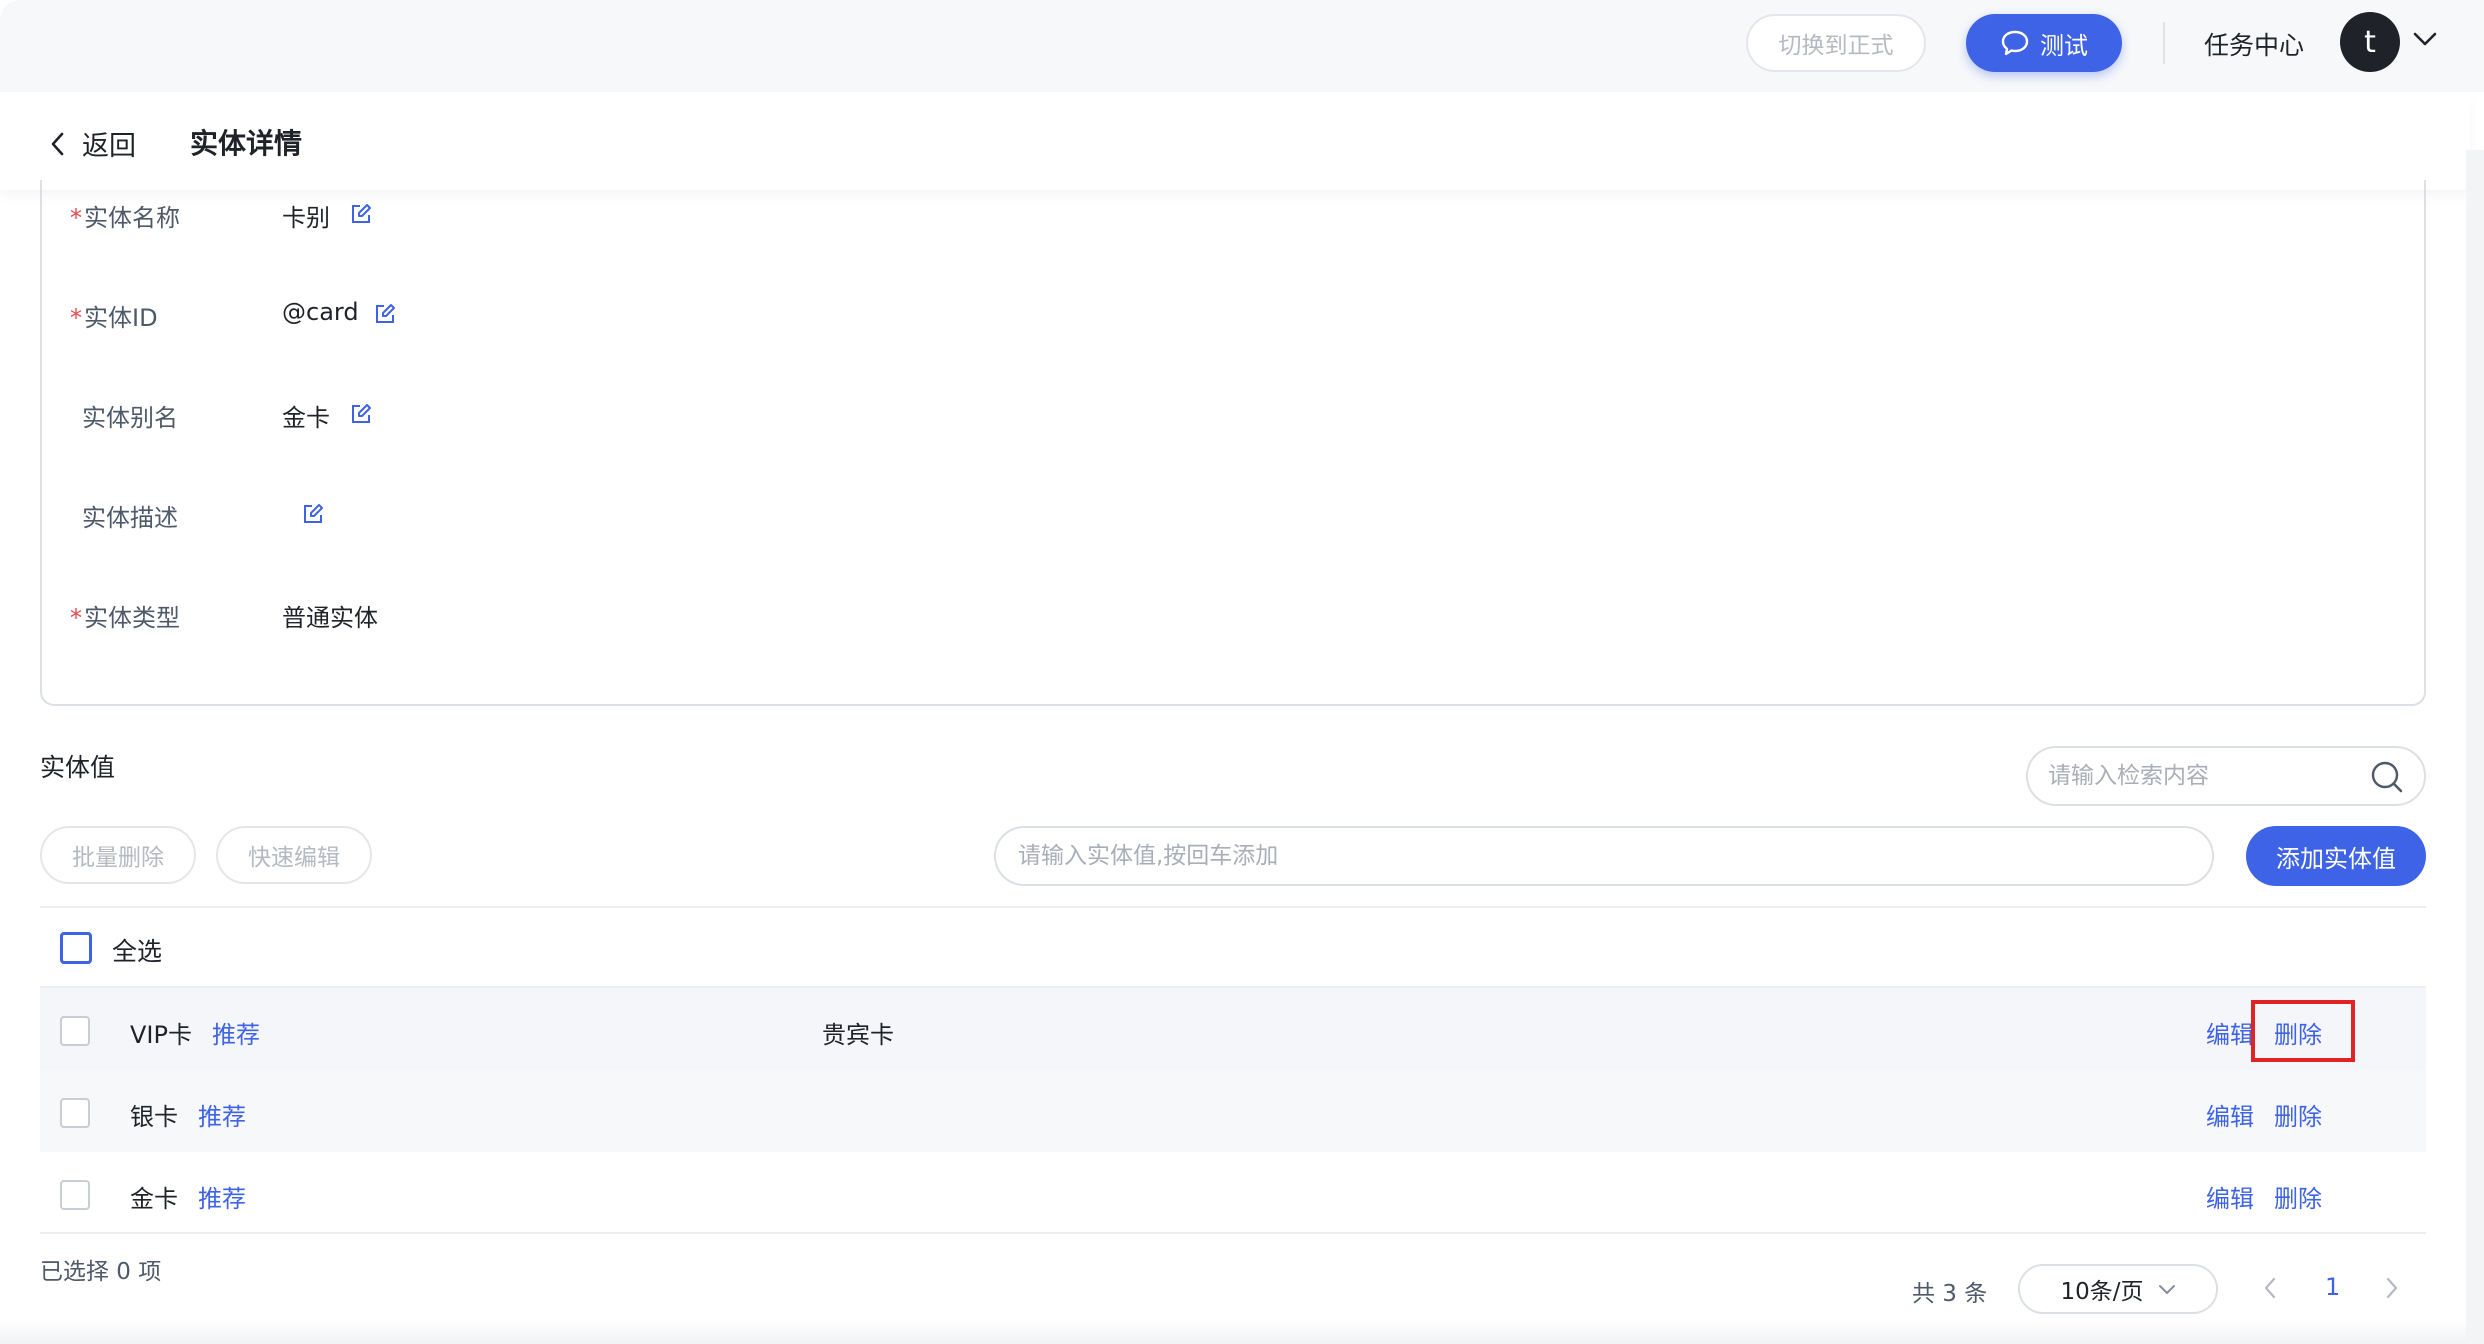 This screenshot has height=1344, width=2484. Describe the element at coordinates (306, 218) in the screenshot. I see `entity-name-value: 卡别` at that location.